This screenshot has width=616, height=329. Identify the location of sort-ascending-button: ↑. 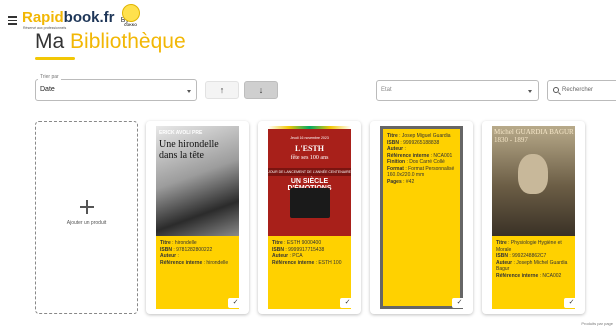
(222, 90).